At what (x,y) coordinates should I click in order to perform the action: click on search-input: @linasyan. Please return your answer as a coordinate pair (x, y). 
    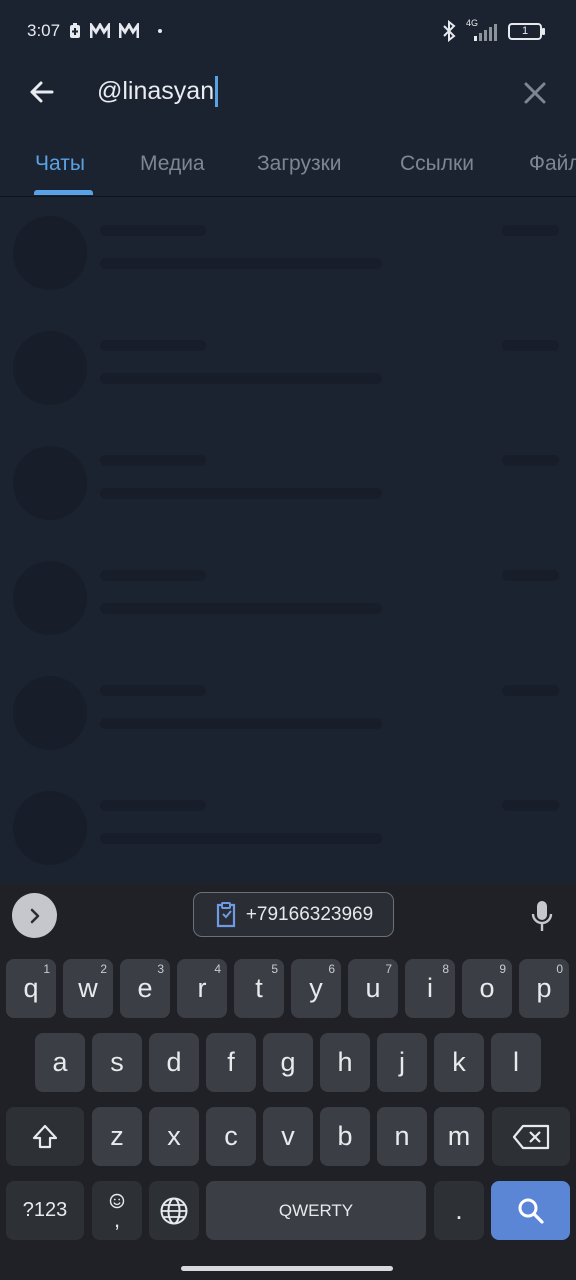
    Looking at the image, I should click on (158, 91).